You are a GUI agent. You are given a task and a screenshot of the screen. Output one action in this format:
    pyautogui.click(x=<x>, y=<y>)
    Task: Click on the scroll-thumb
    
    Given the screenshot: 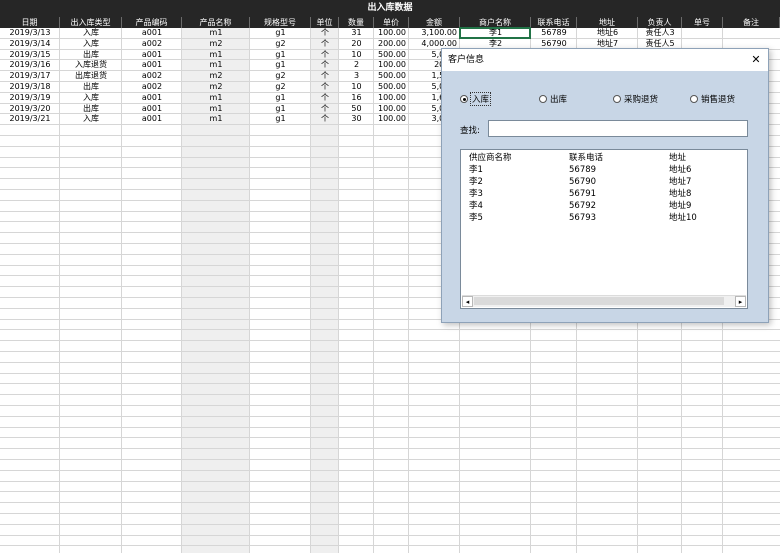 What is the action you would take?
    pyautogui.click(x=599, y=301)
    